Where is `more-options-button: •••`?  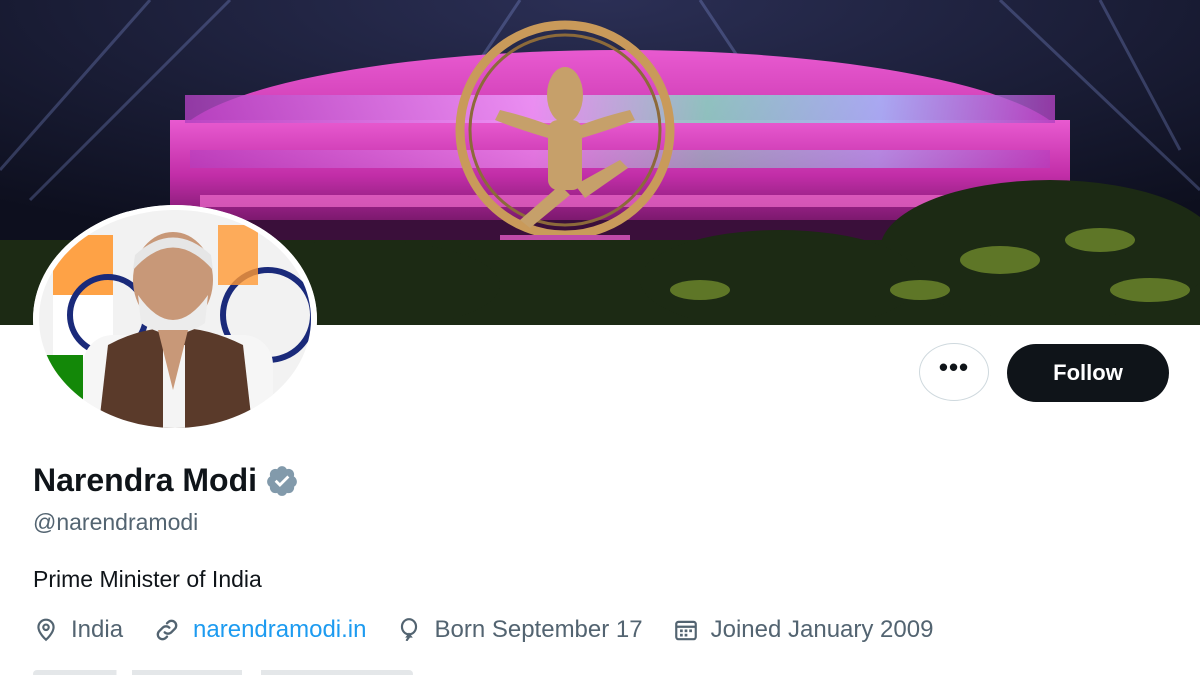
more-options-button: ••• is located at coordinates (954, 372).